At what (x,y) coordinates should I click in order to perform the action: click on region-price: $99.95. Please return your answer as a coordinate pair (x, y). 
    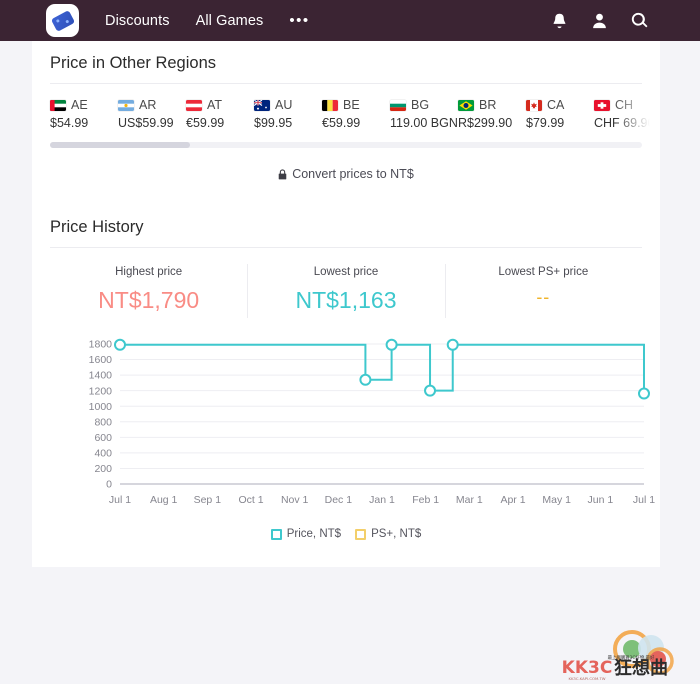
    Looking at the image, I should click on (273, 123).